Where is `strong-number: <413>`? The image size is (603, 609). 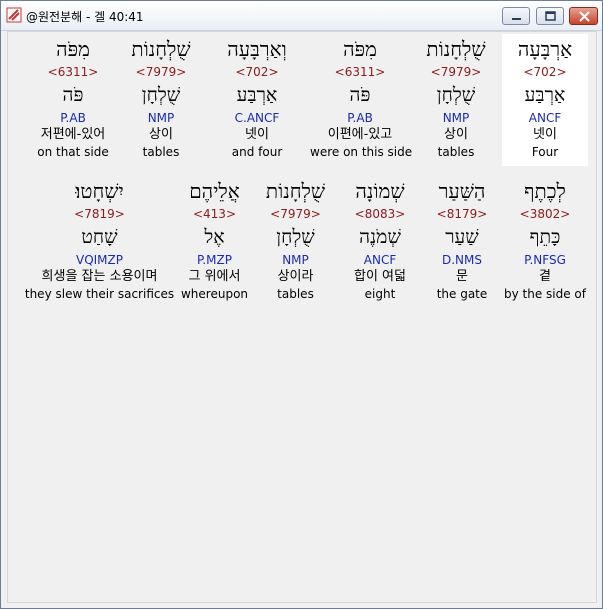 strong-number: <413> is located at coordinates (214, 214).